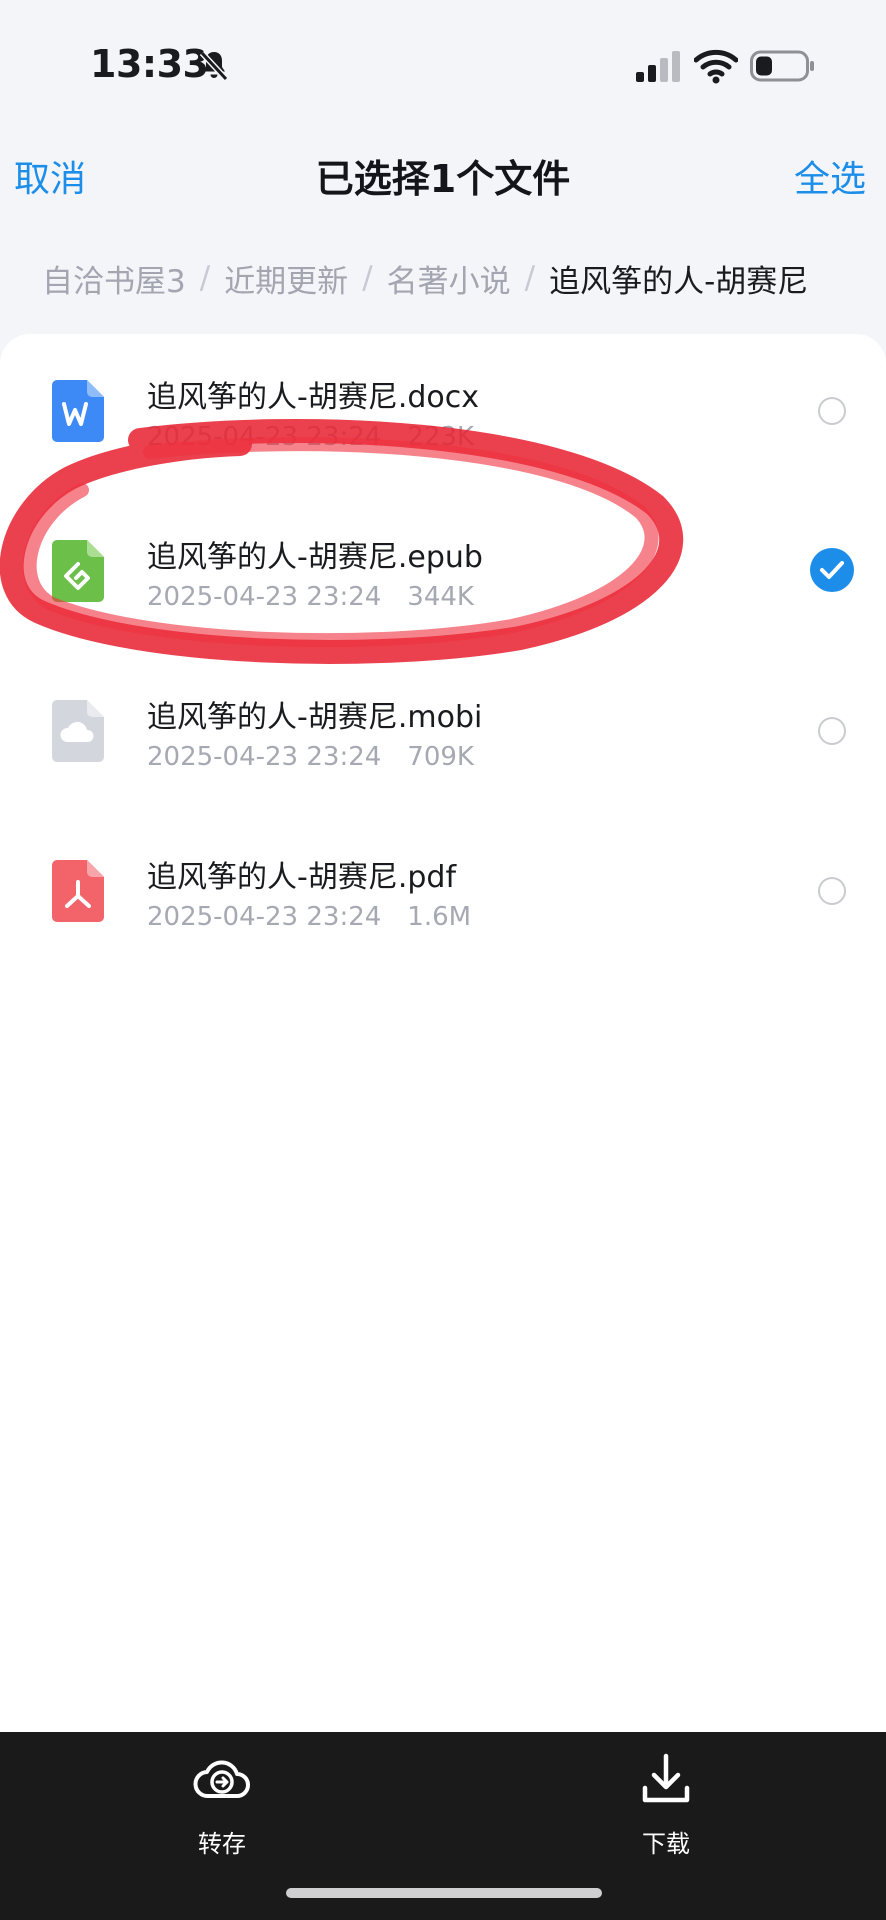  I want to click on file-size: 223K, so click(440, 437).